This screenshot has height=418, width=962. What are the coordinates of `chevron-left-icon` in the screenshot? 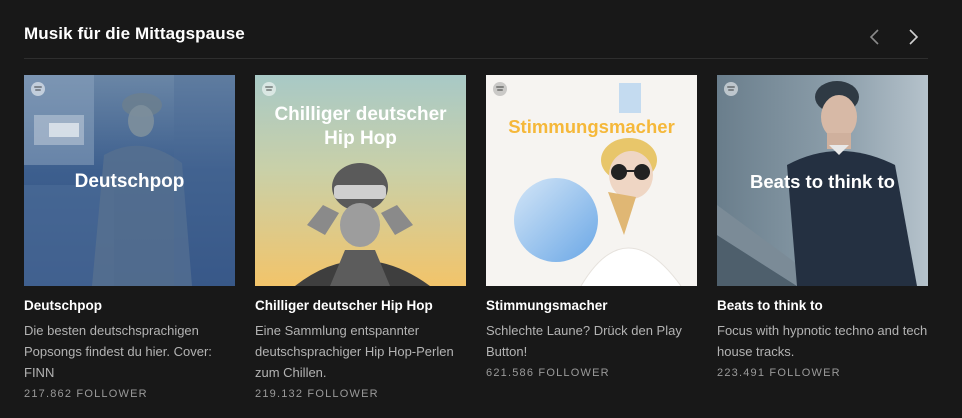 It's located at (874, 37).